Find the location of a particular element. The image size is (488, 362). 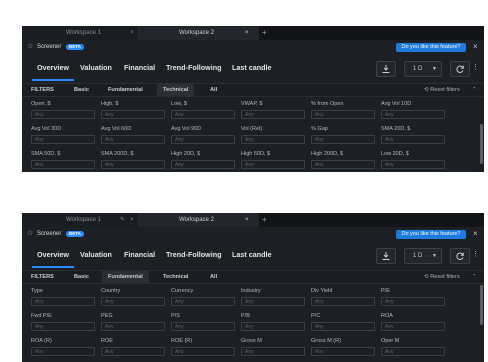

pencil-icon: ✎ is located at coordinates (122, 220).